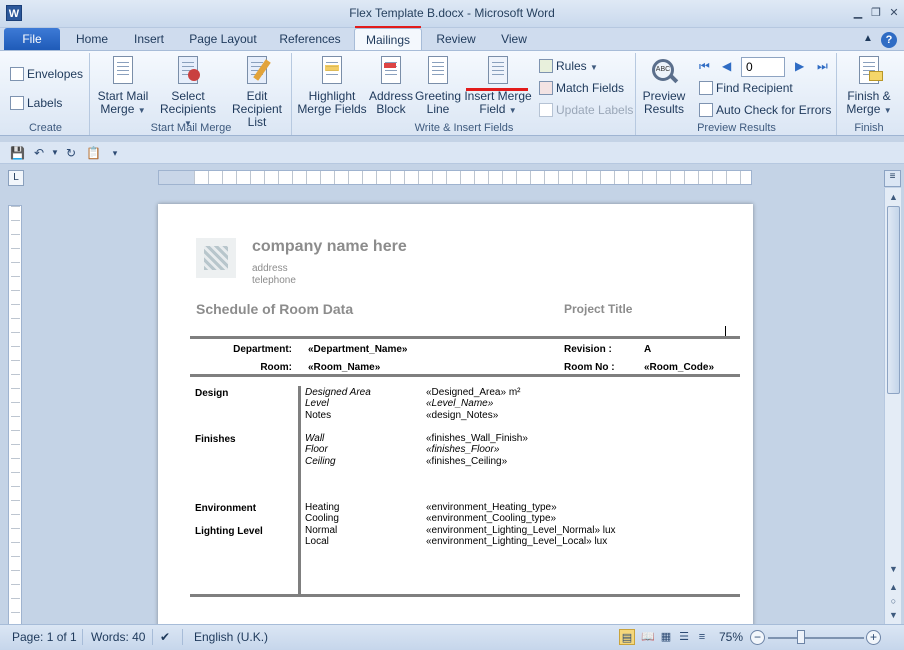  Describe the element at coordinates (869, 86) in the screenshot. I see `finish-merge-button: Finish & Merge ▼` at that location.